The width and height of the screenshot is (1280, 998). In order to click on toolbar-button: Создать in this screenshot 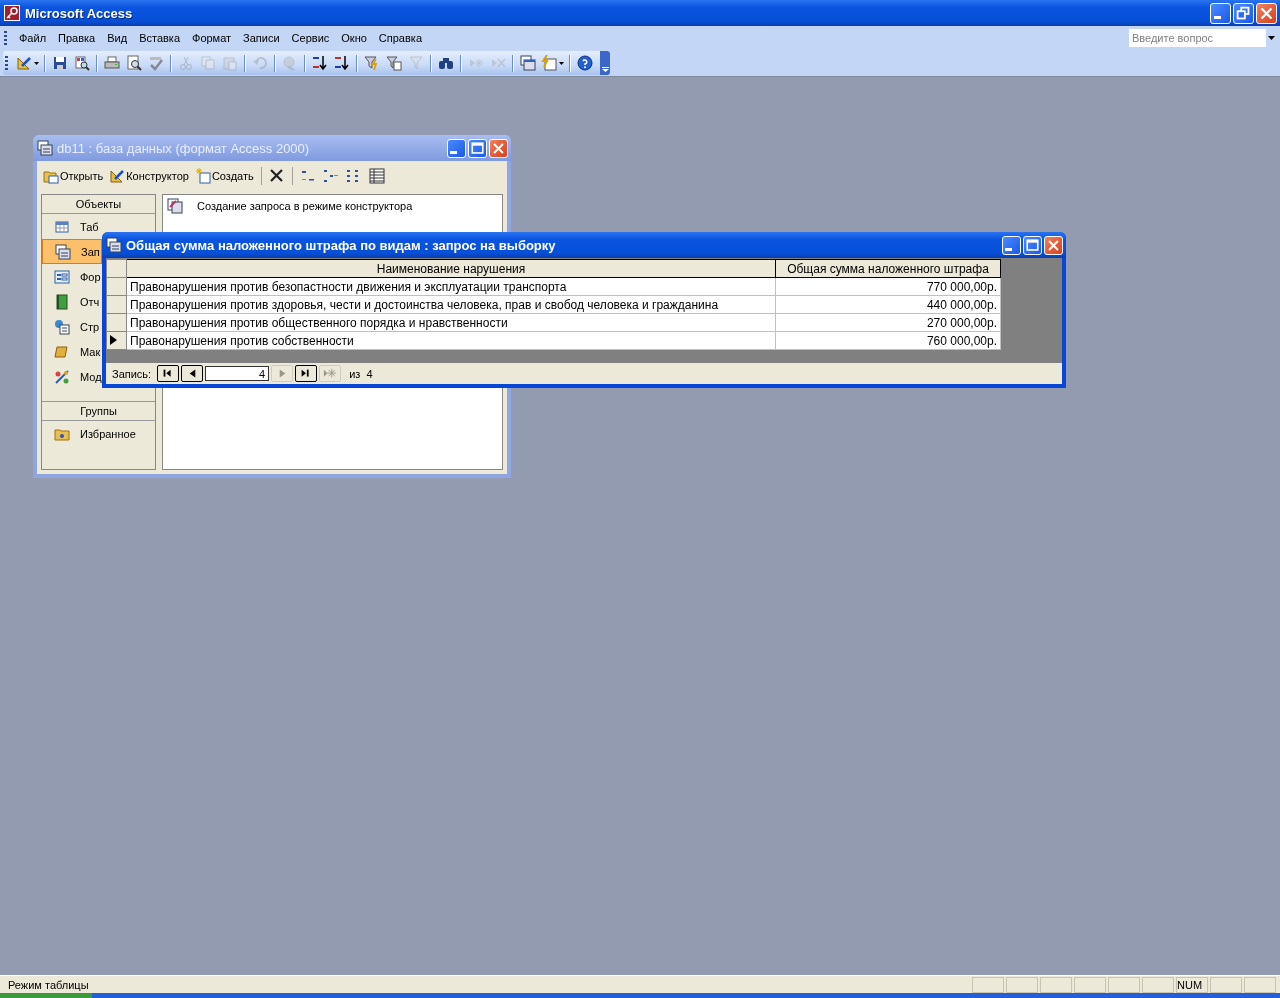, I will do `click(224, 176)`.